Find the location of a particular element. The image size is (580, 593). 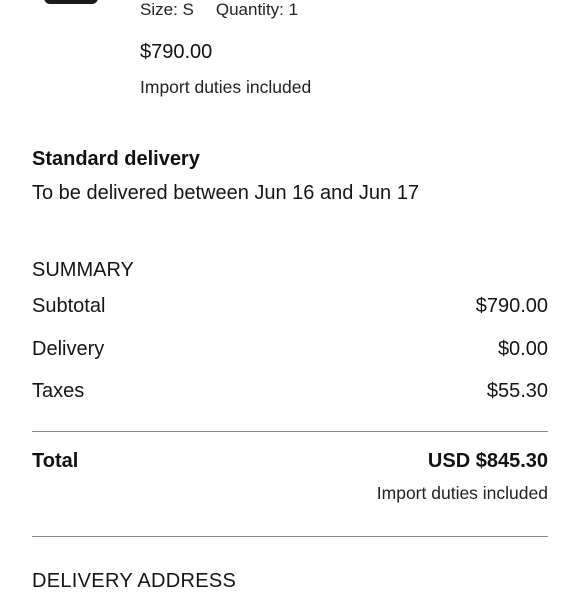

address-divider is located at coordinates (290, 536).